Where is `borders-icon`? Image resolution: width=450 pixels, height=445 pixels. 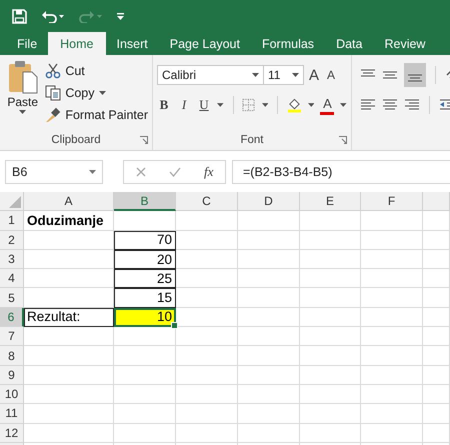
borders-icon is located at coordinates (249, 105).